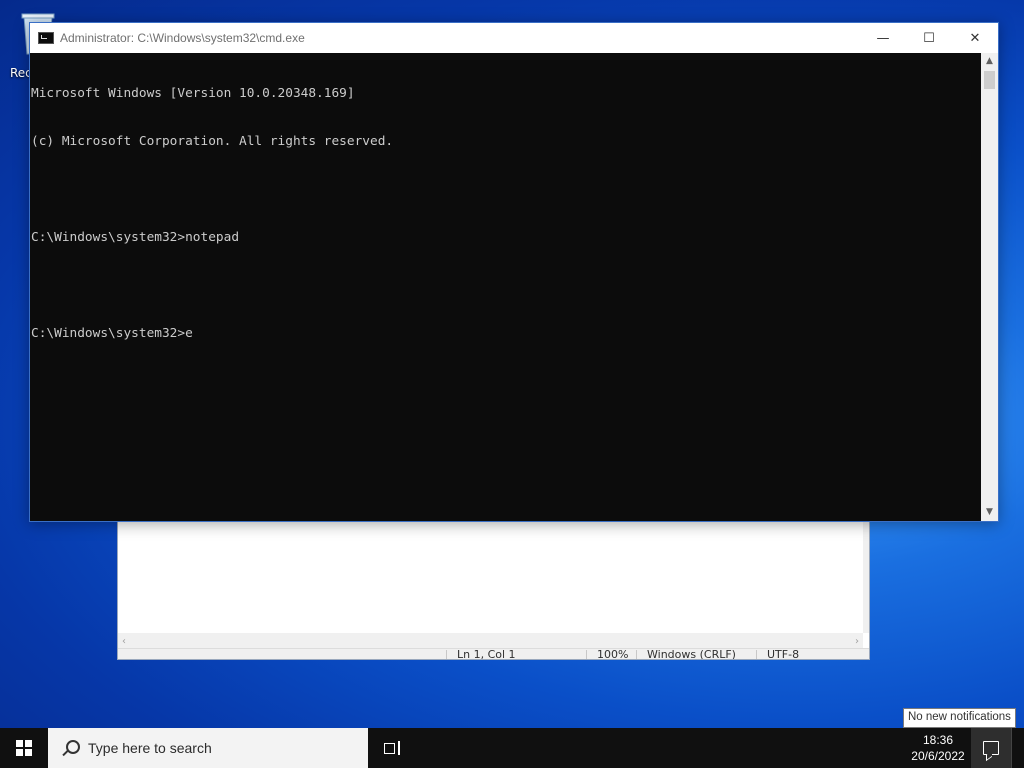  Describe the element at coordinates (938, 740) in the screenshot. I see `clock-time: 18:36` at that location.